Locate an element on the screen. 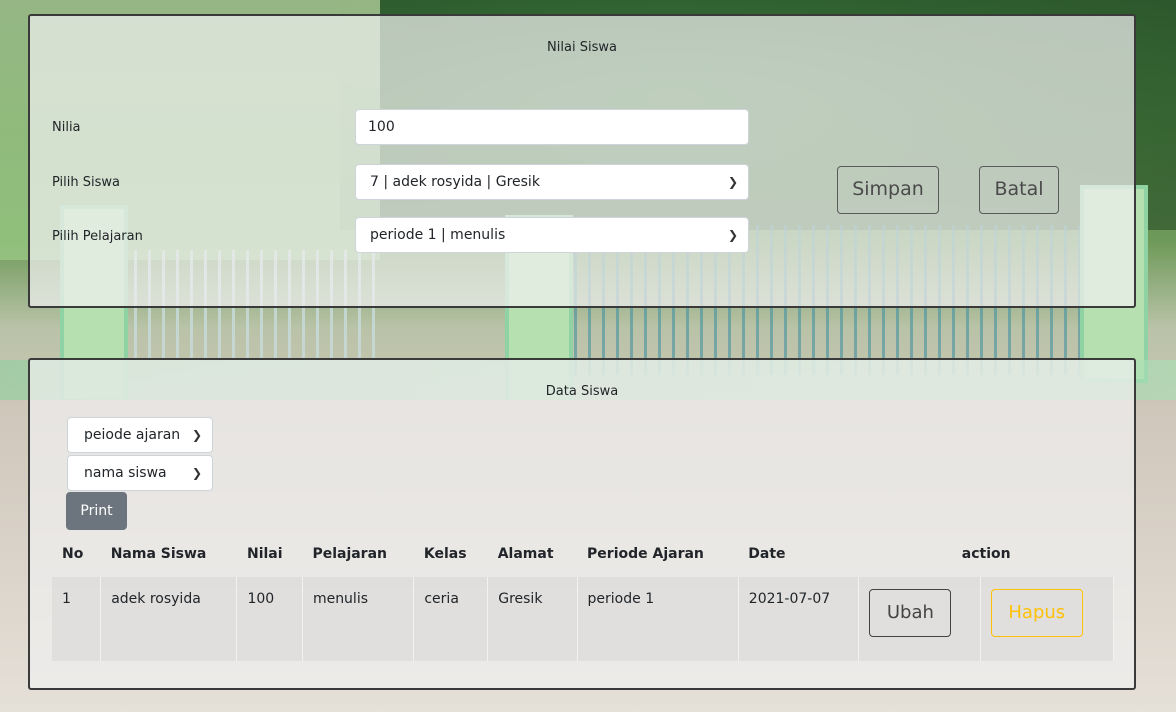  cell-periode: periode 1 is located at coordinates (658, 619).